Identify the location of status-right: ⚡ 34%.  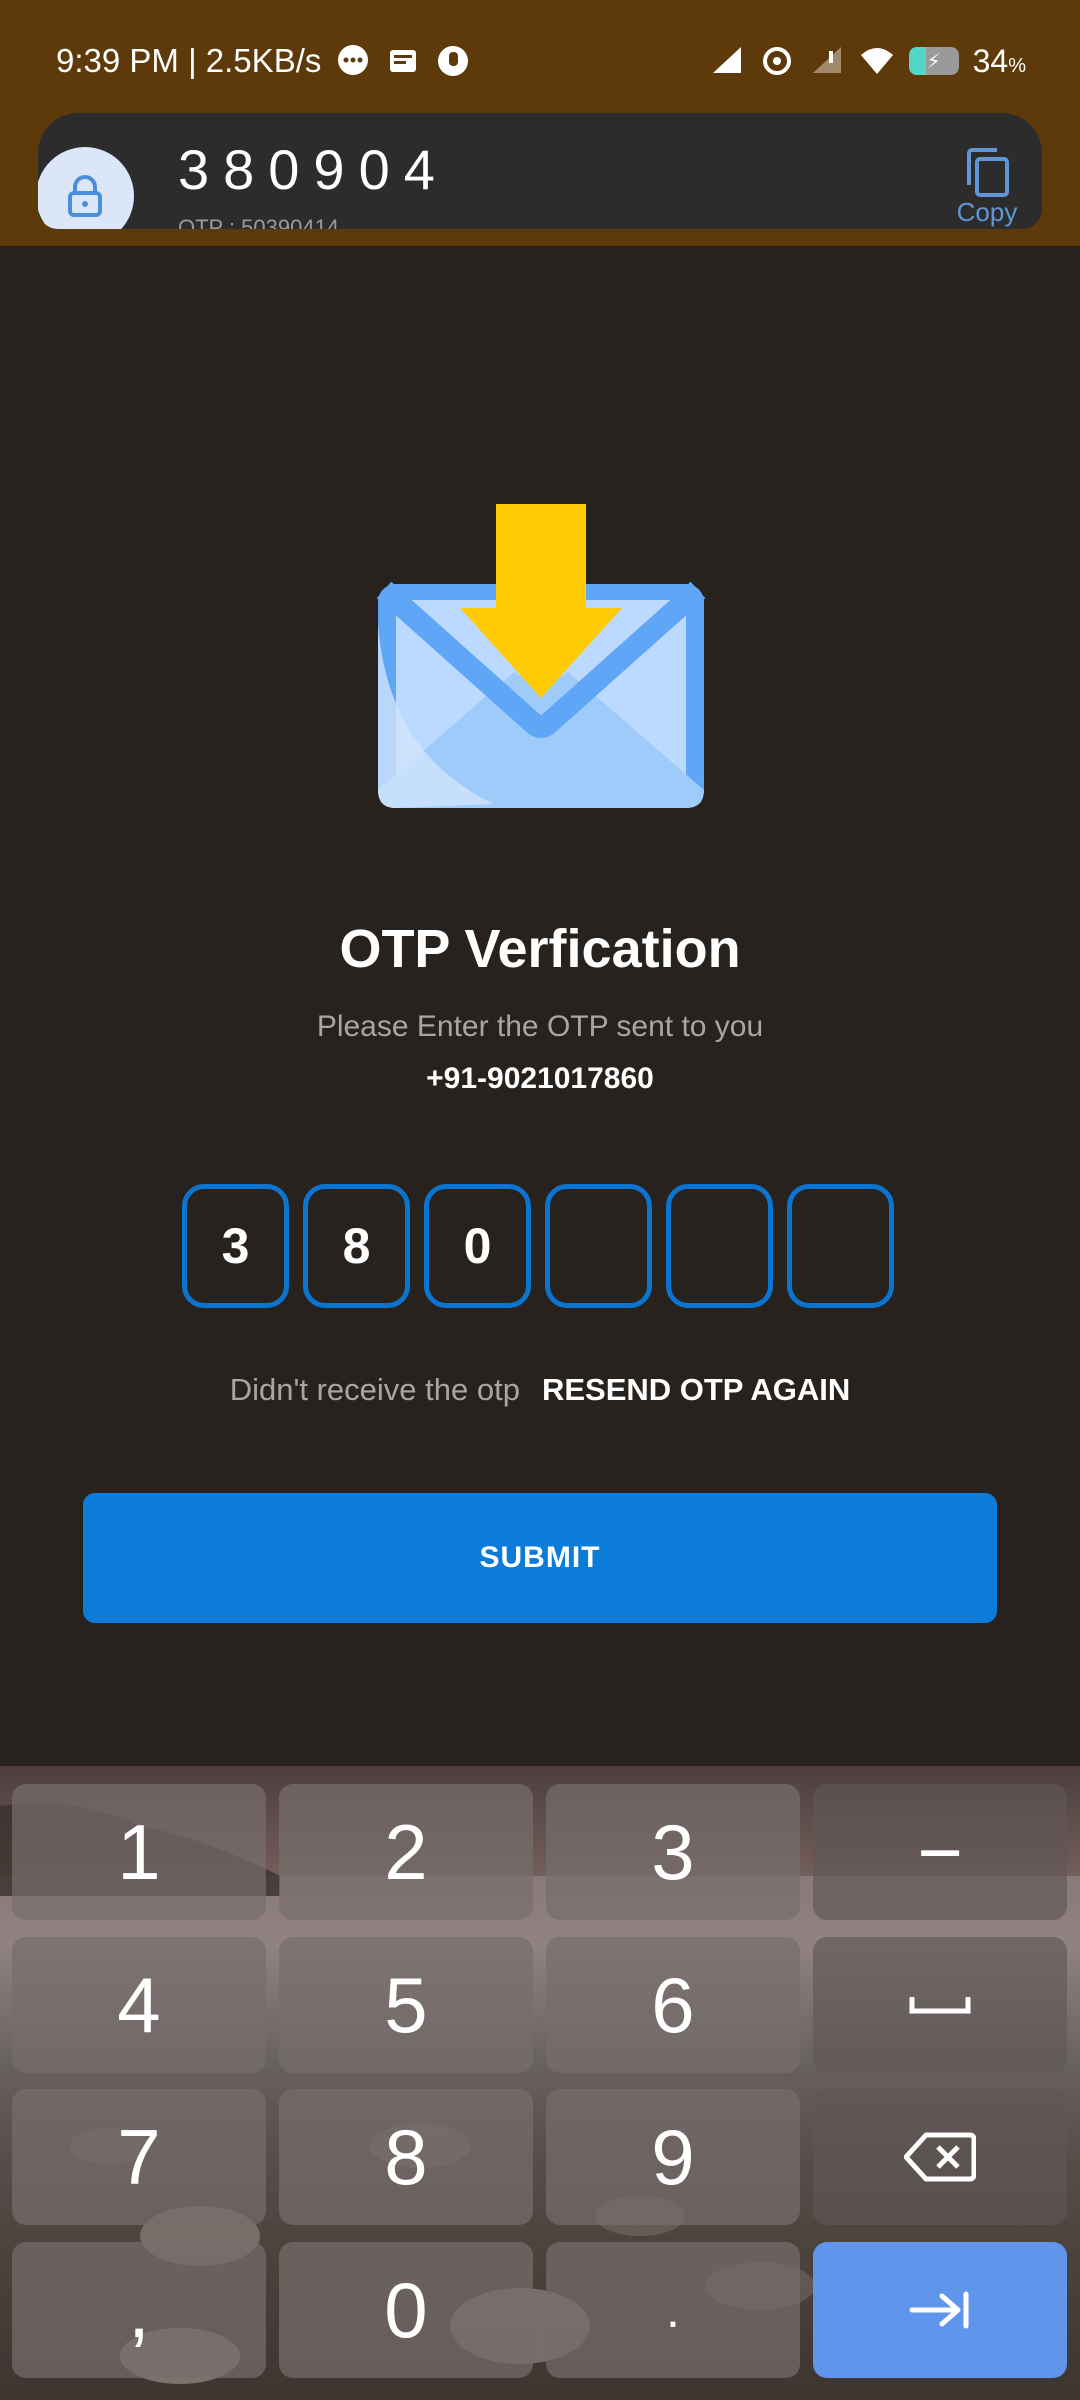
(867, 61).